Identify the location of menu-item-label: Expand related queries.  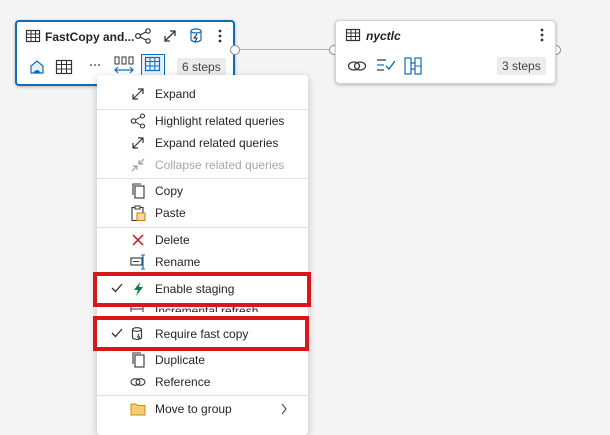
(217, 143).